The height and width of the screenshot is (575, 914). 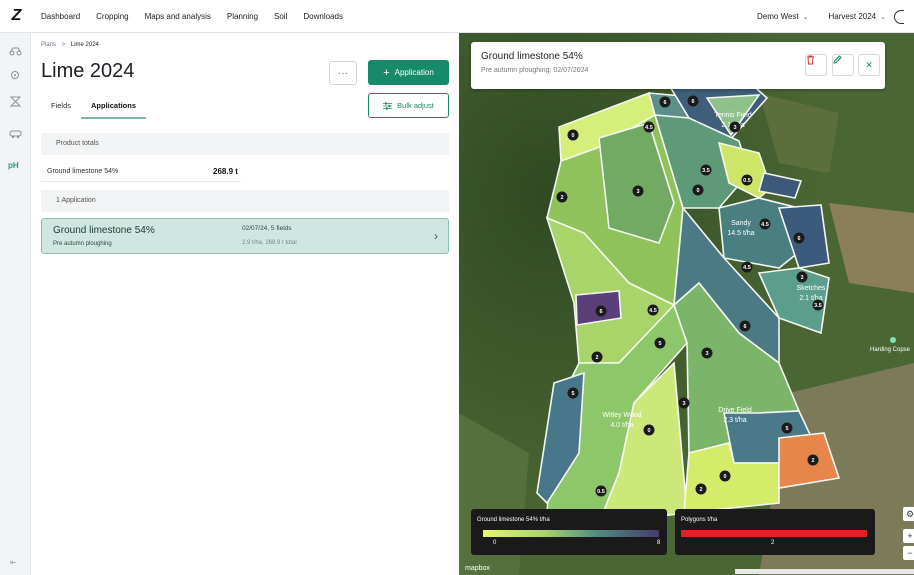 What do you see at coordinates (269, 243) in the screenshot?
I see `application-rate-total: 2.9 t/ha, 268.9 t total` at bounding box center [269, 243].